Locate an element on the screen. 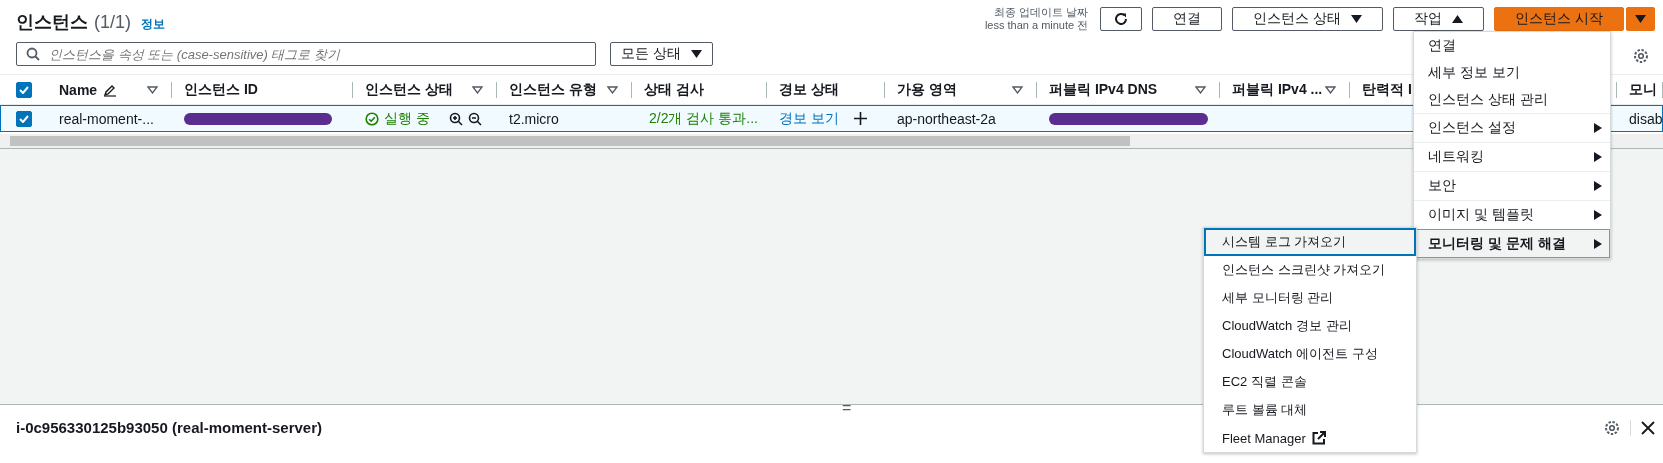 This screenshot has width=1663, height=463. details-title: i-0c956330125b93050 (real-moment-server) is located at coordinates (169, 427).